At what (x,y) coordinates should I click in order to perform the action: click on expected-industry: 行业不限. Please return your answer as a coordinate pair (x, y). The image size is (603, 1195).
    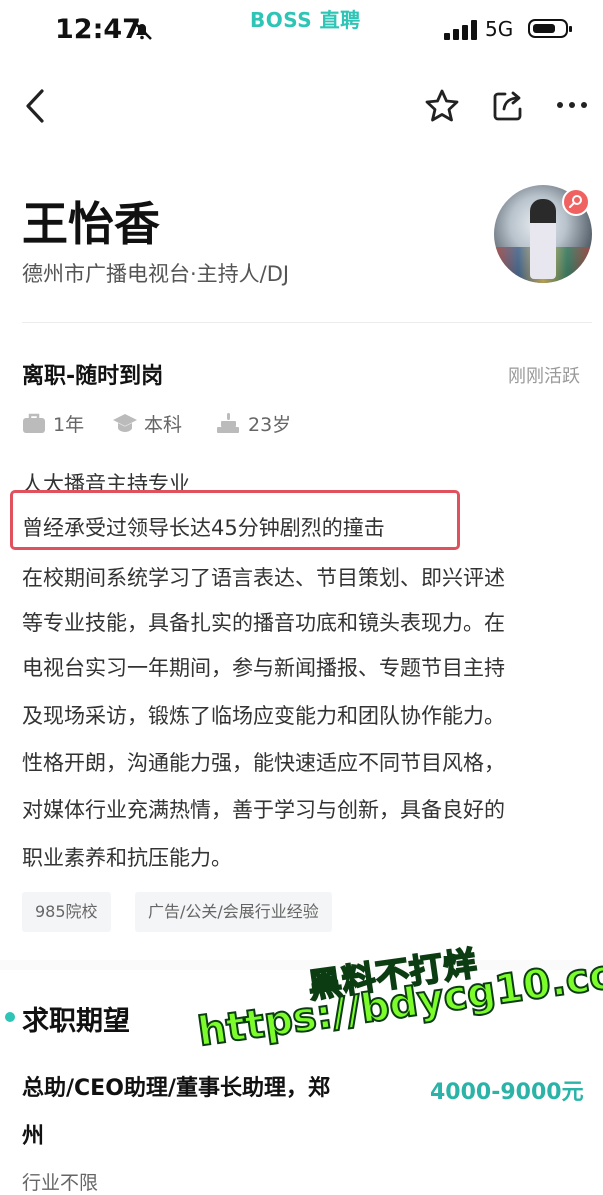
    Looking at the image, I should click on (60, 1183).